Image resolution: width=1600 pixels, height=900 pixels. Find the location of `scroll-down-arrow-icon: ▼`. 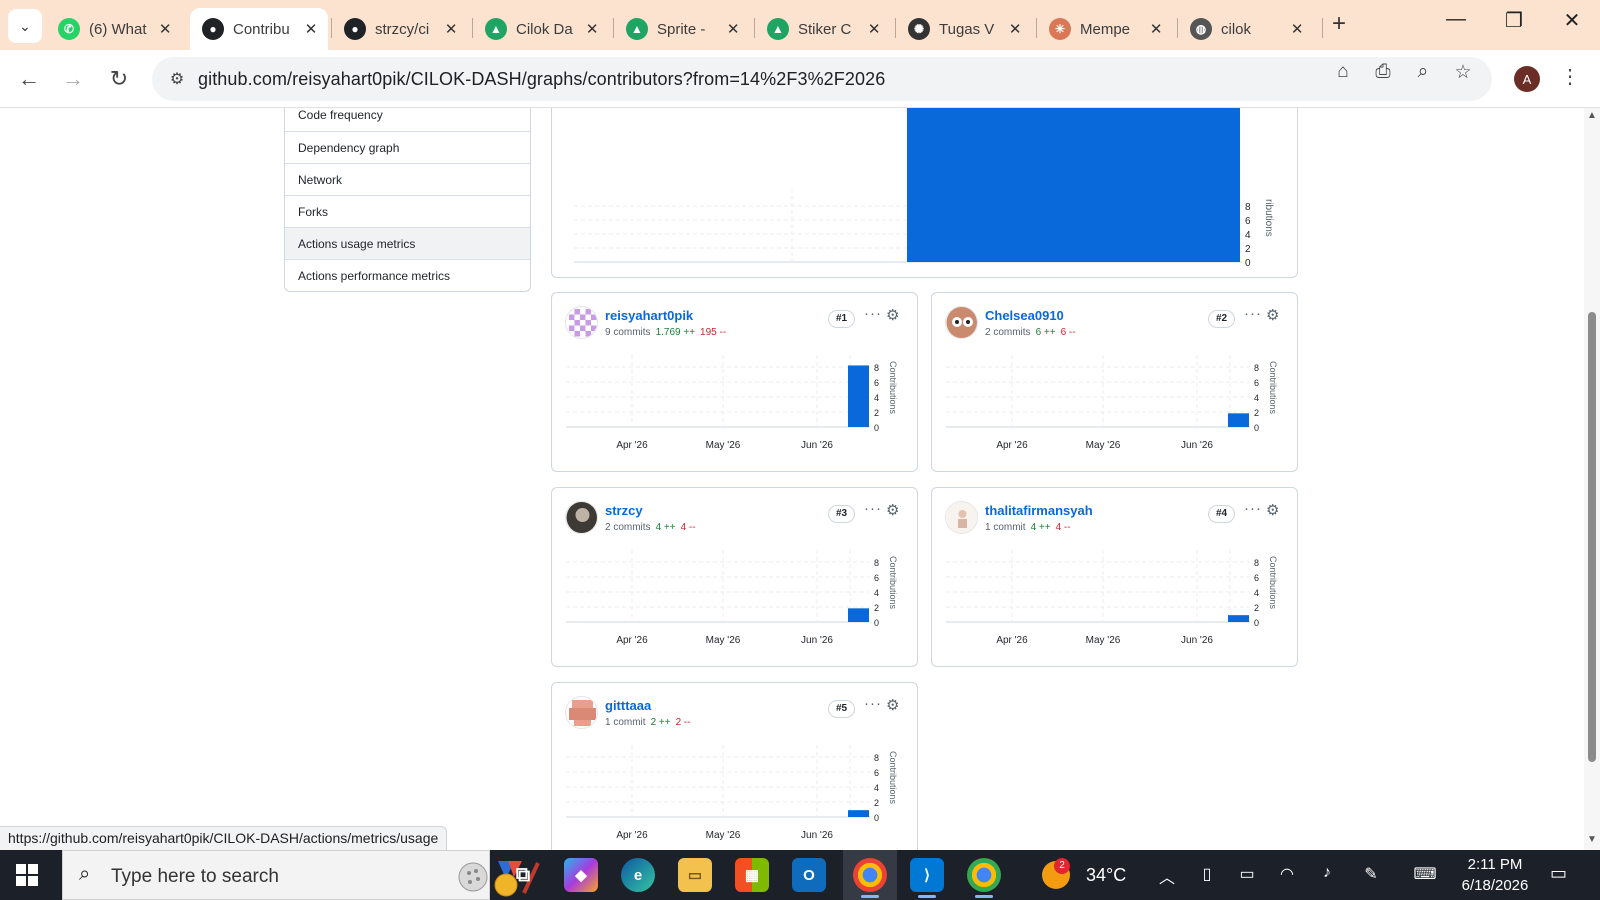

scroll-down-arrow-icon: ▼ is located at coordinates (1592, 839).